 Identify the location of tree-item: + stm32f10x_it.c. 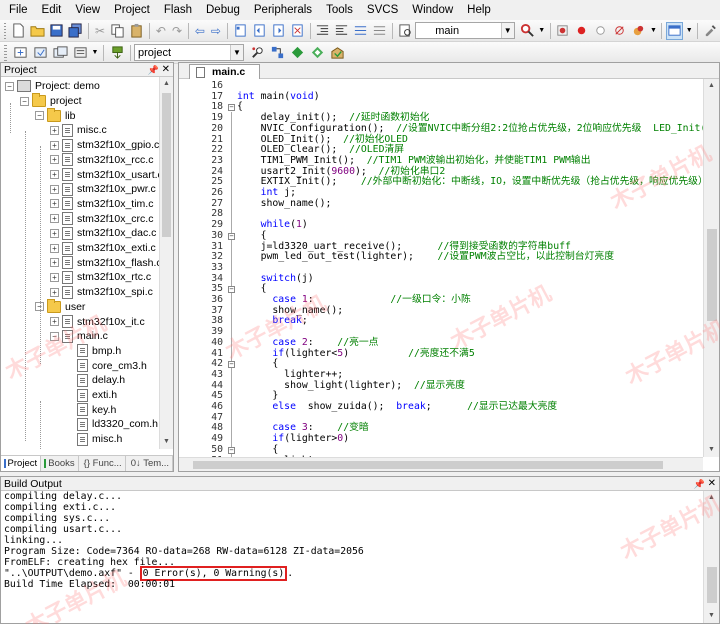
(97, 321).